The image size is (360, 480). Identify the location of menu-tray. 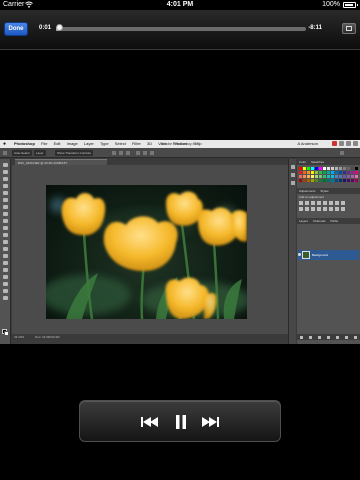
(345, 143).